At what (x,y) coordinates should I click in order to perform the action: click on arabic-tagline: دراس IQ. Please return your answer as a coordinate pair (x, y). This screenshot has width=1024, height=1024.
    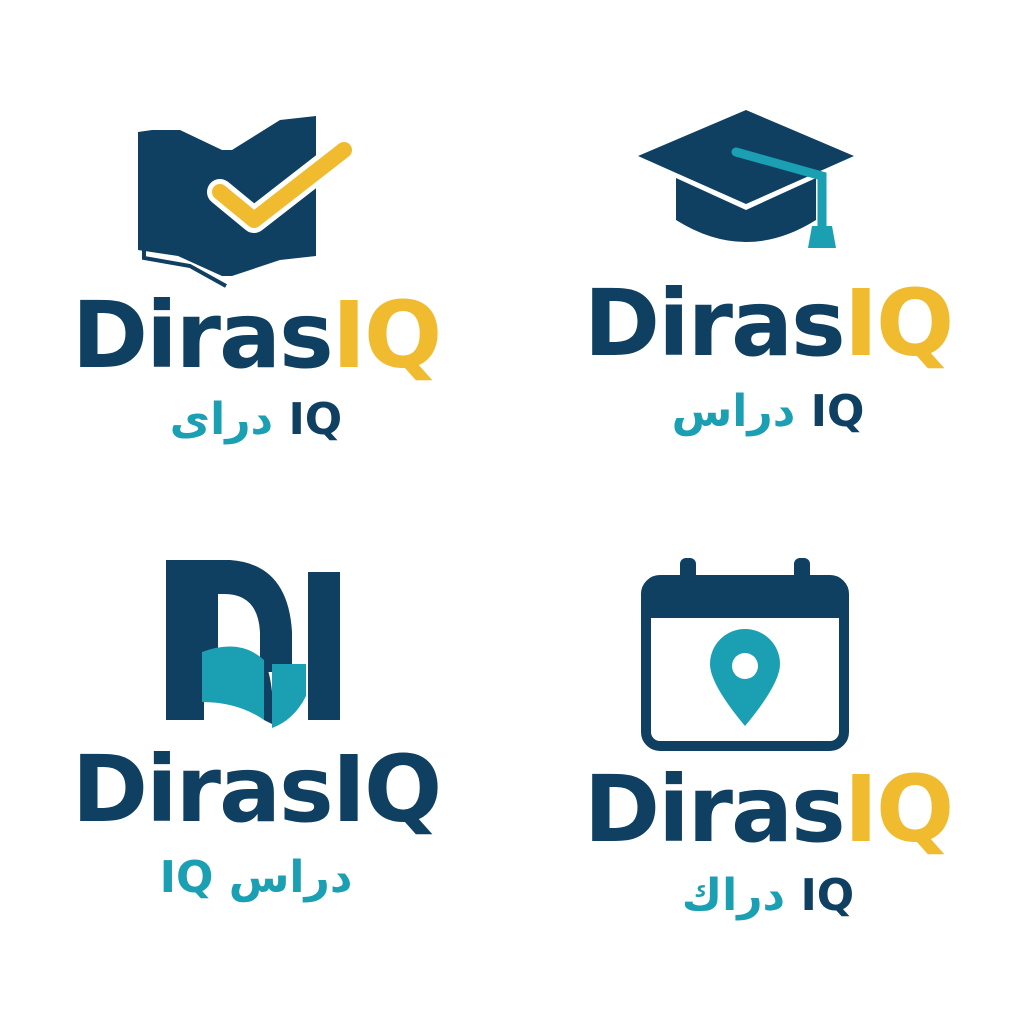
    Looking at the image, I should click on (768, 412).